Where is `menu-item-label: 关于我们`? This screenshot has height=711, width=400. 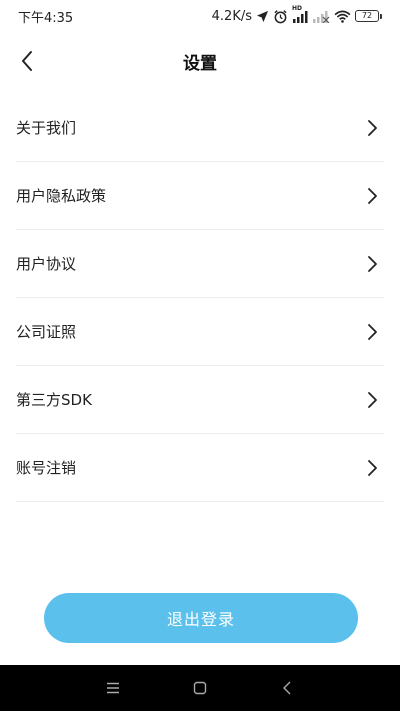 menu-item-label: 关于我们 is located at coordinates (46, 128).